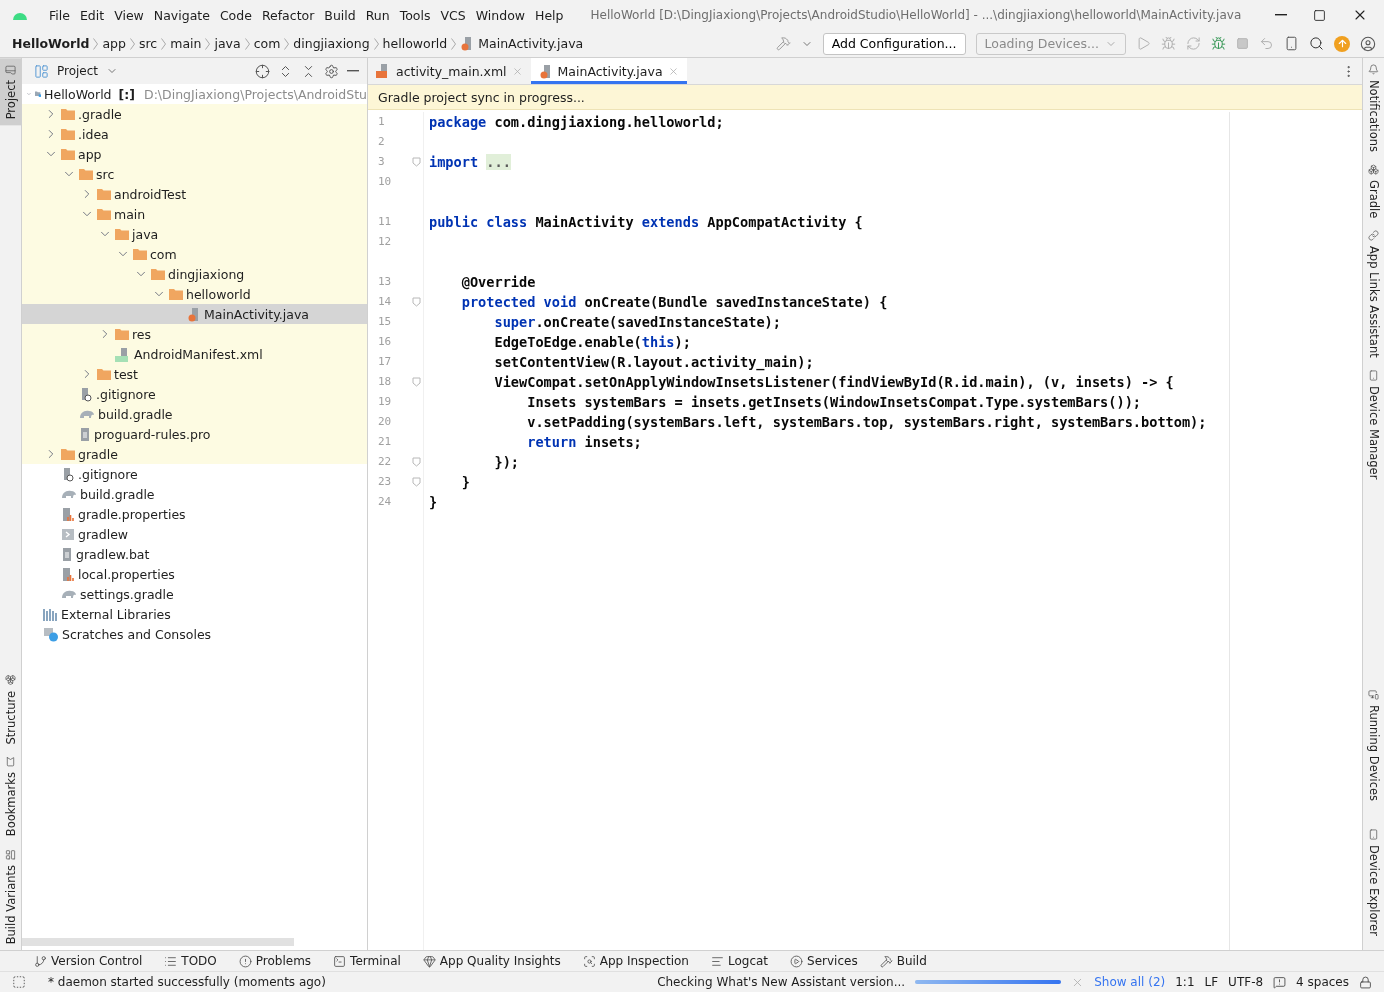 The width and height of the screenshot is (1384, 992). What do you see at coordinates (1130, 982) in the screenshot?
I see `show-all-link: Show all (2)` at bounding box center [1130, 982].